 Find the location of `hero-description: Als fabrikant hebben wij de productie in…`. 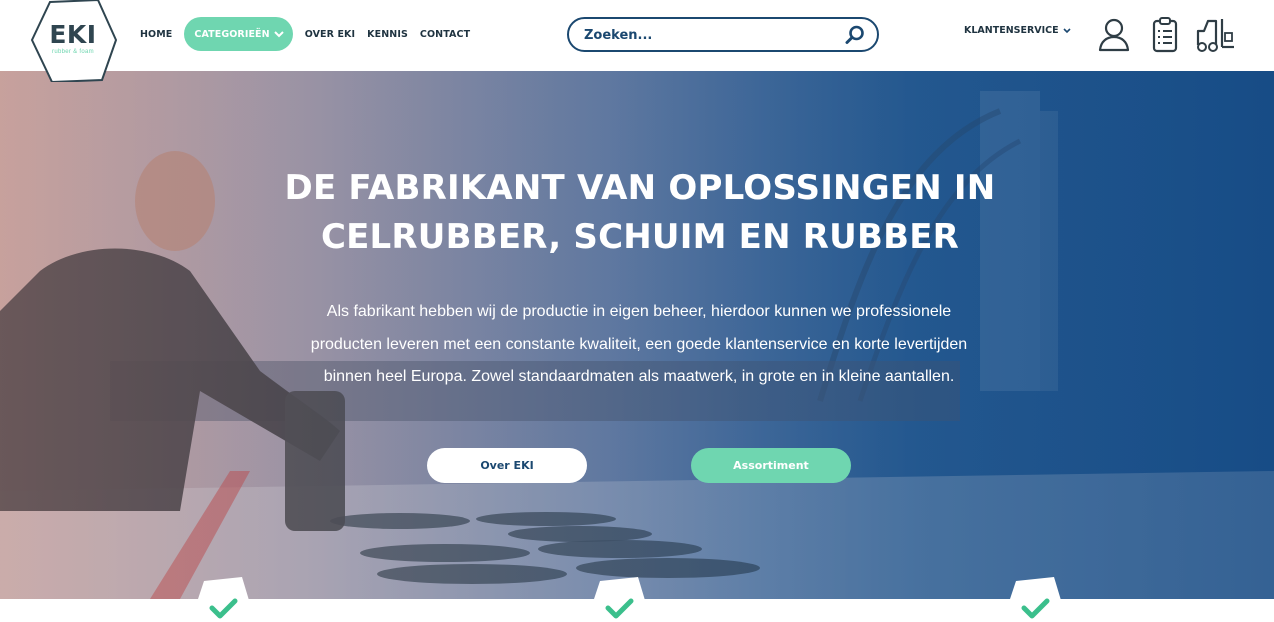

hero-description: Als fabrikant hebben wij de productie in… is located at coordinates (639, 344).